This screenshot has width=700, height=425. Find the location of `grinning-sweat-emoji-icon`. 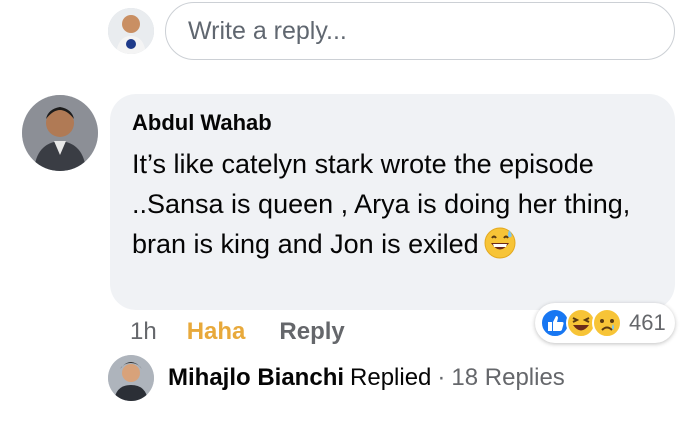

grinning-sweat-emoji-icon is located at coordinates (500, 243).